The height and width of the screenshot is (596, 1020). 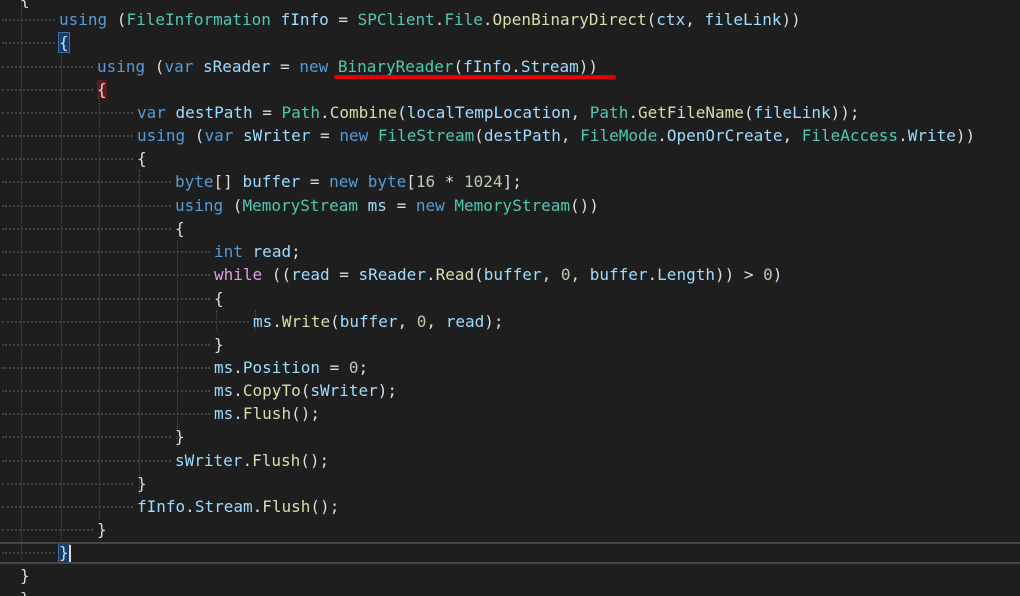 I want to click on code-line: ms.CopyTo(sWriter);, so click(x=305, y=390).